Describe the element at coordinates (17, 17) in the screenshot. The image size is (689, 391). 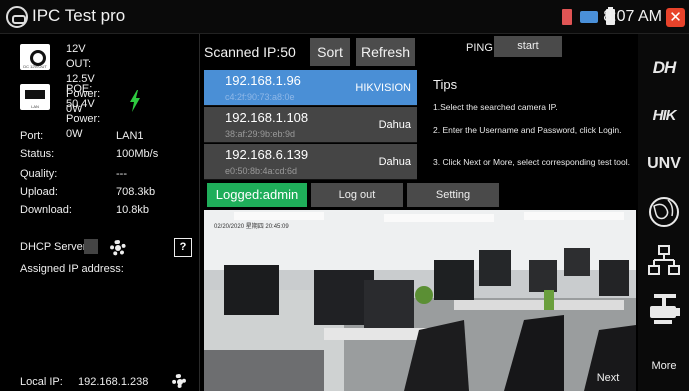
I see `app-logo-icon` at that location.